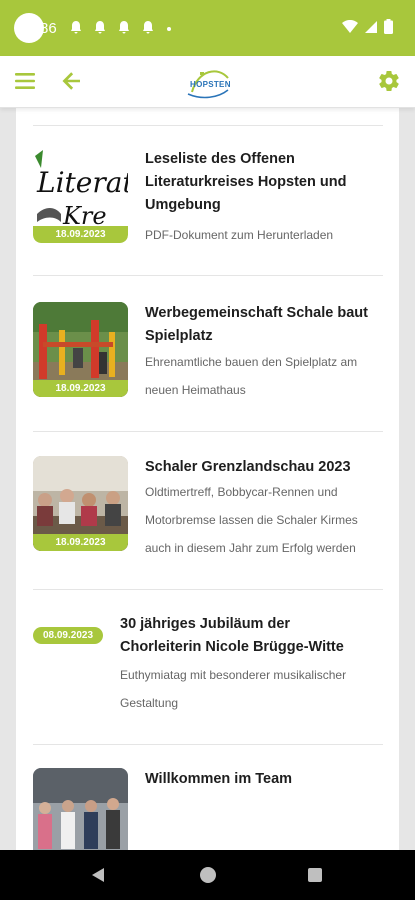 The image size is (415, 900). I want to click on nav-recents-icon, so click(315, 875).